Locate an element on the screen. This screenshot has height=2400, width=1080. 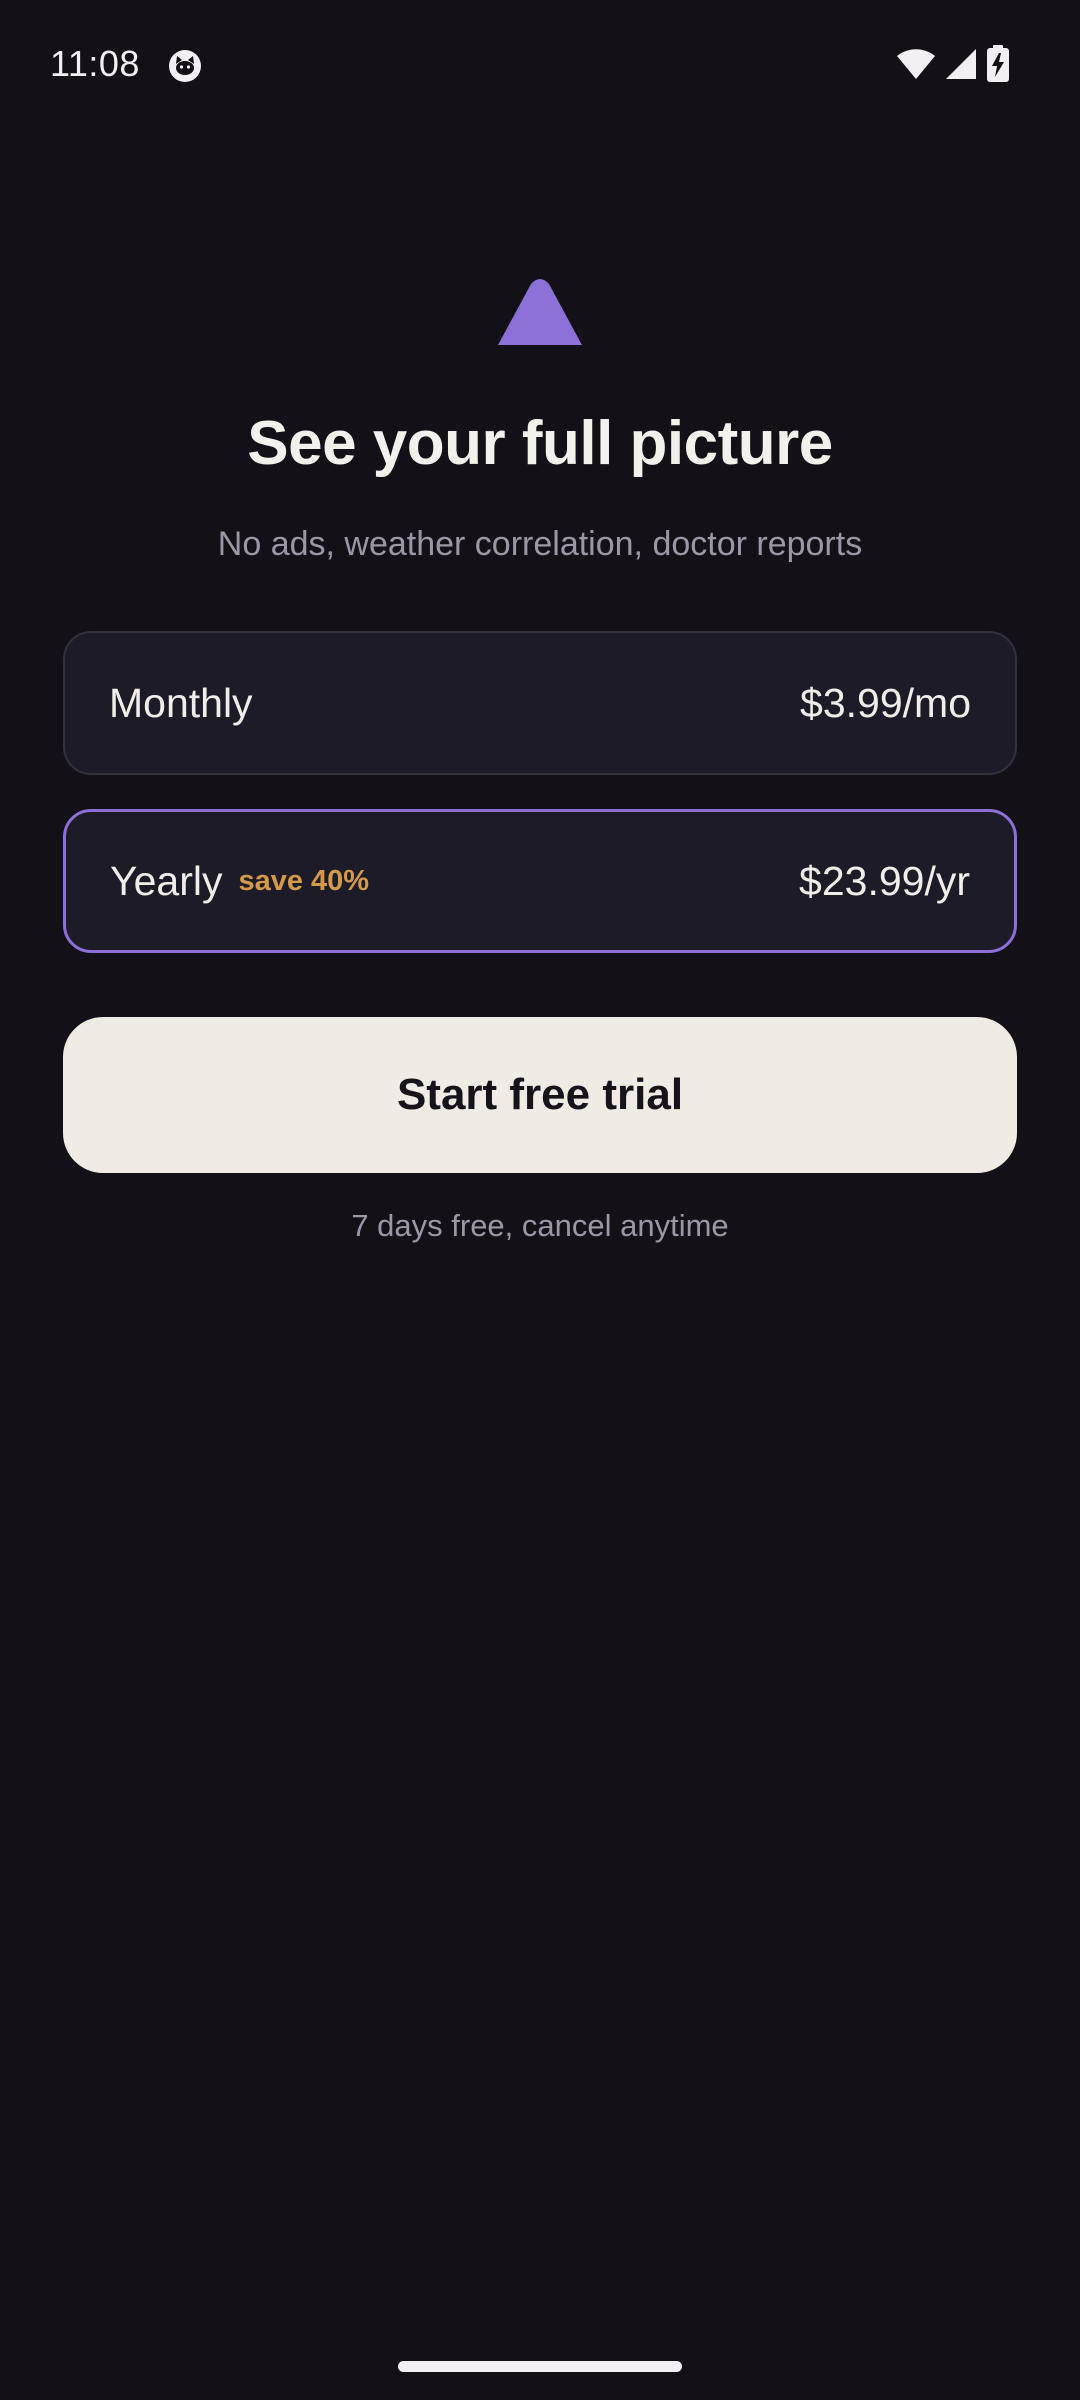
status-time: 11:08 is located at coordinates (95, 63).